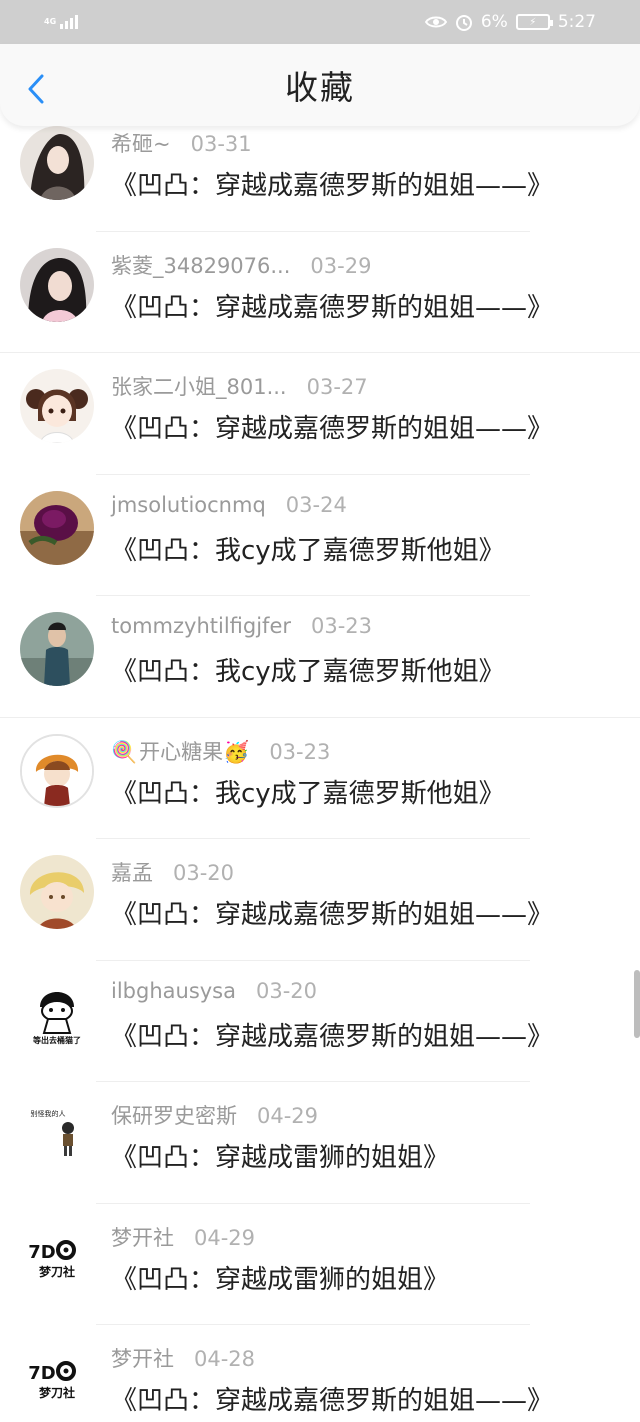 The width and height of the screenshot is (640, 1422). What do you see at coordinates (534, 22) in the screenshot?
I see `battery-icon: ⚡` at bounding box center [534, 22].